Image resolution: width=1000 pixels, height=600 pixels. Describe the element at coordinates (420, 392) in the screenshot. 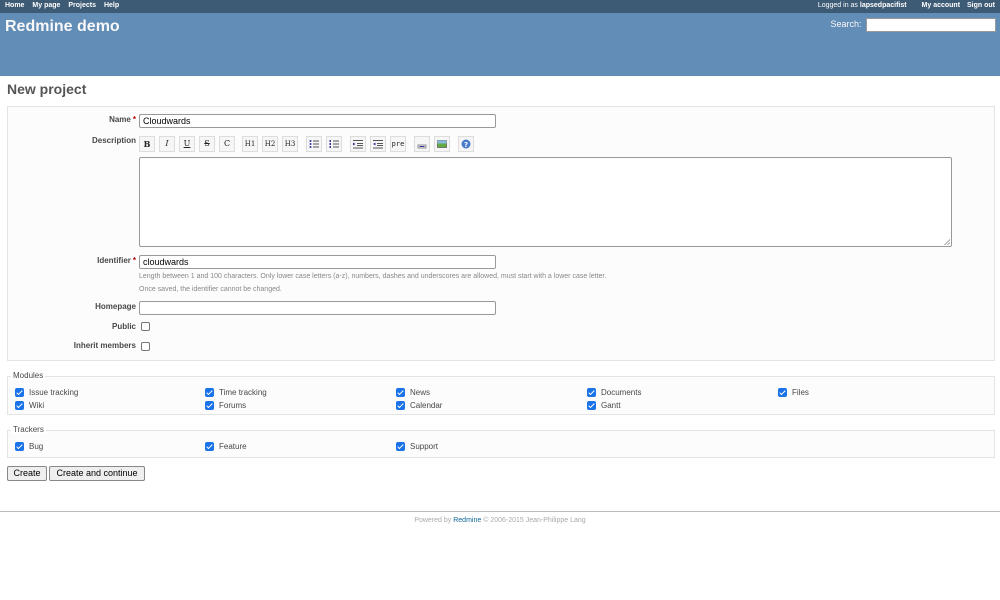

I see `module-label: News` at that location.